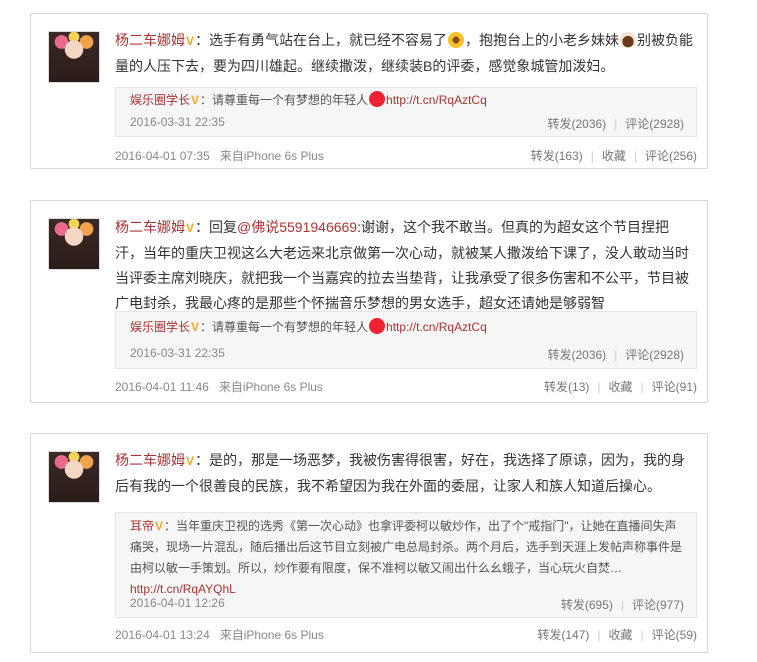  I want to click on post-timestamp: 2016-04-01 13:24, so click(162, 635).